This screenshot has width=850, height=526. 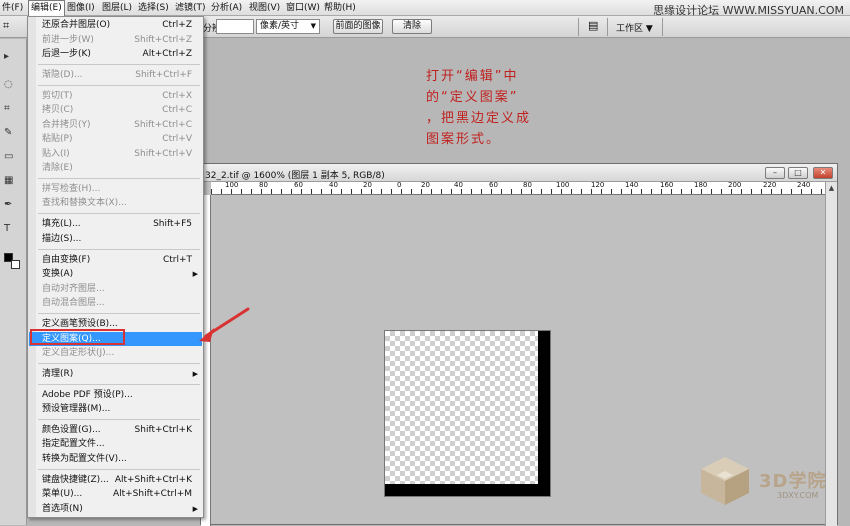 What do you see at coordinates (823, 173) in the screenshot?
I see `close-button: ✕` at bounding box center [823, 173].